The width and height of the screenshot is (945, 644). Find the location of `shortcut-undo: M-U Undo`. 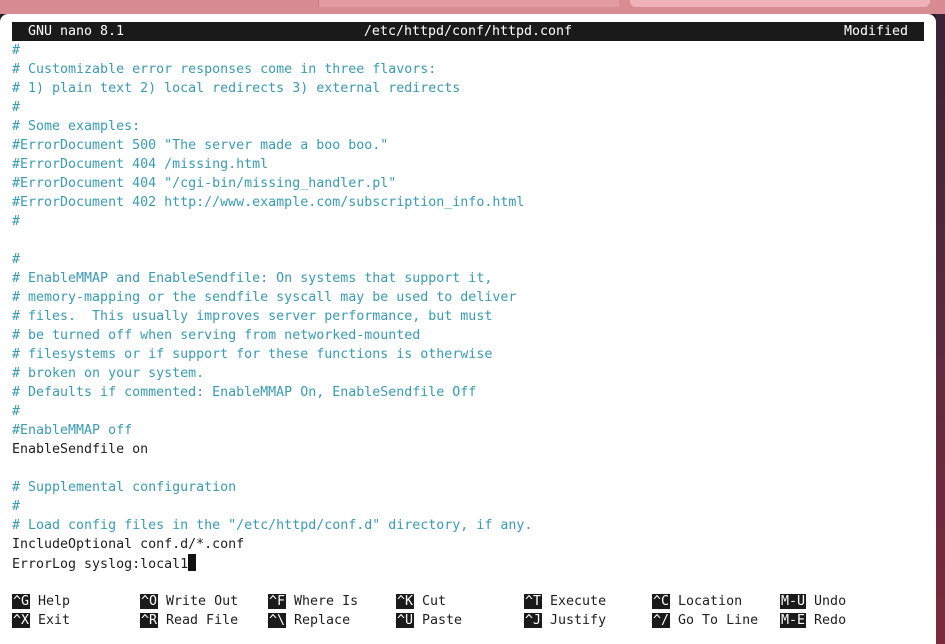

shortcut-undo: M-U Undo is located at coordinates (813, 601).